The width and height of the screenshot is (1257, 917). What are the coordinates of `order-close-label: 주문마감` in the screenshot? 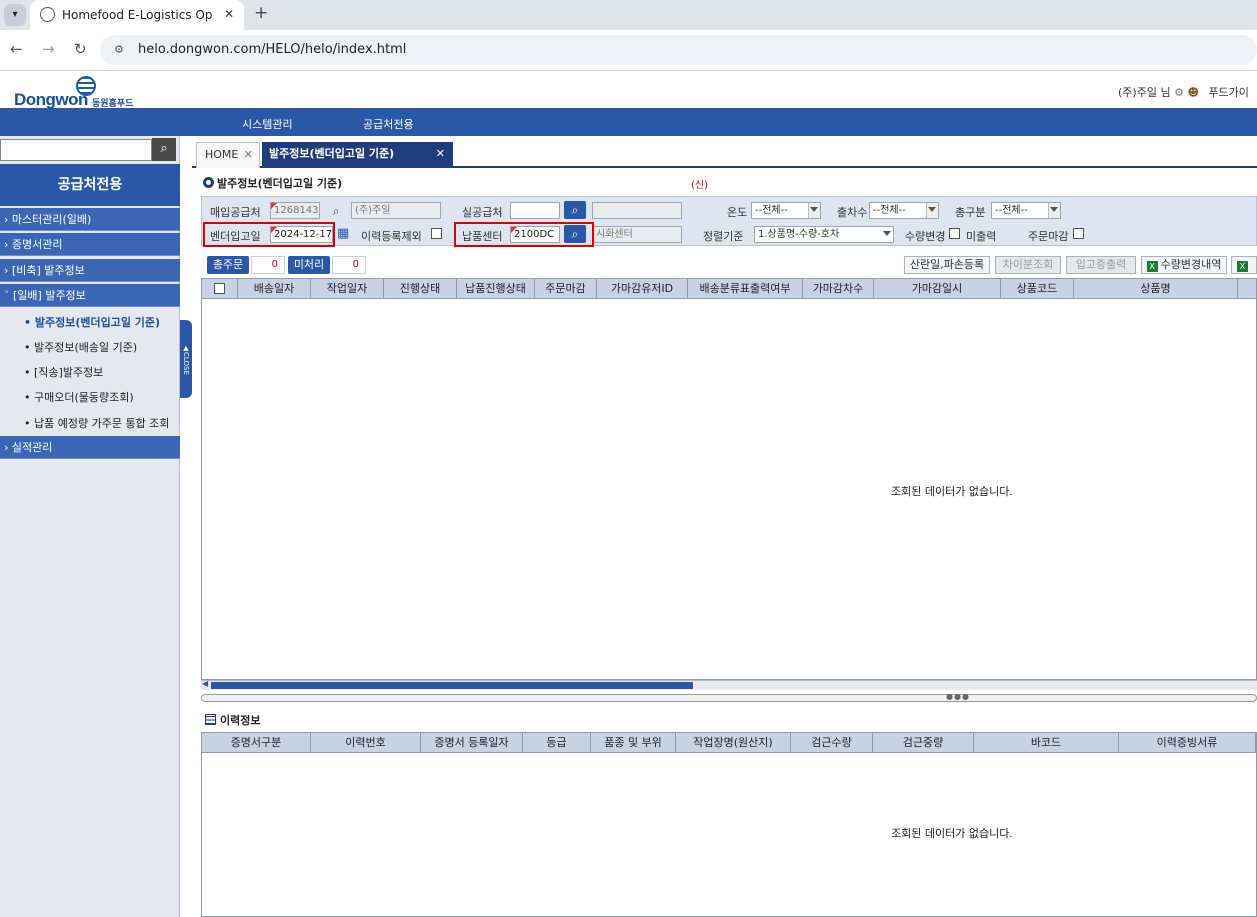 It's located at (1048, 236).